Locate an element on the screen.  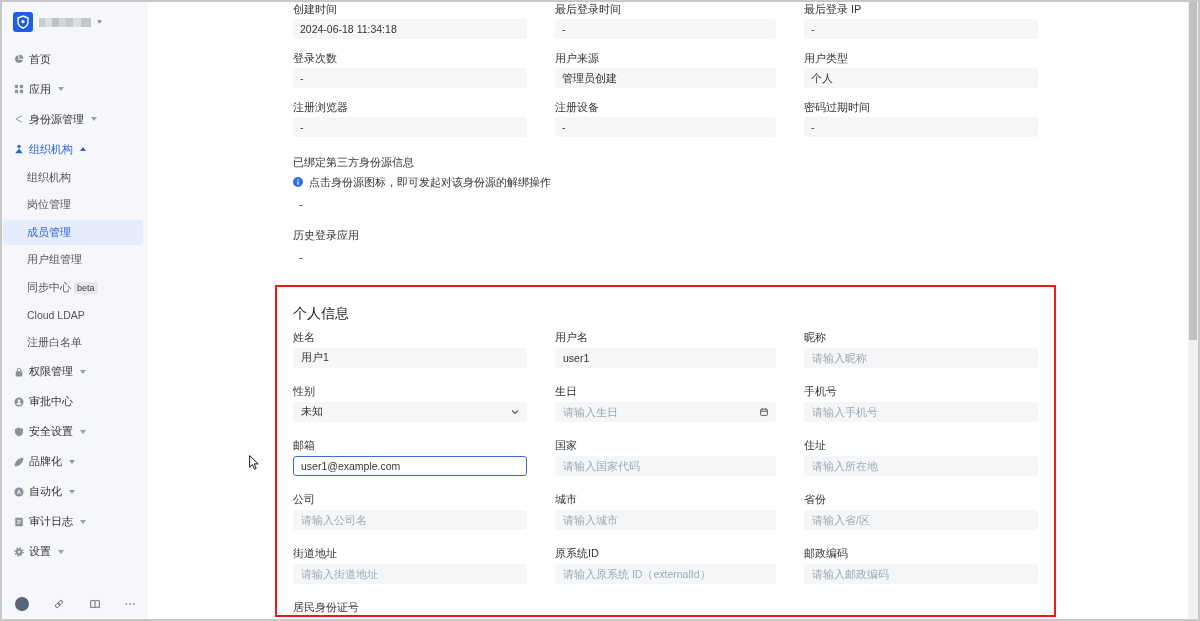
info-icon is located at coordinates (298, 182).